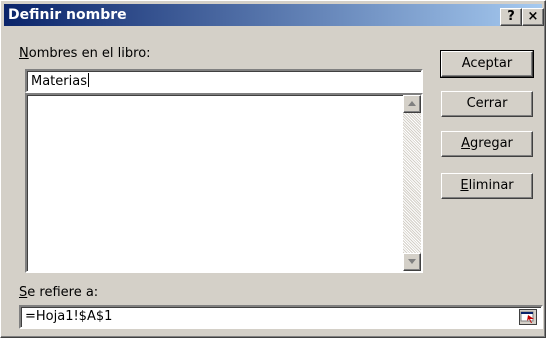  Describe the element at coordinates (487, 144) in the screenshot. I see `add-button: Agregar` at that location.